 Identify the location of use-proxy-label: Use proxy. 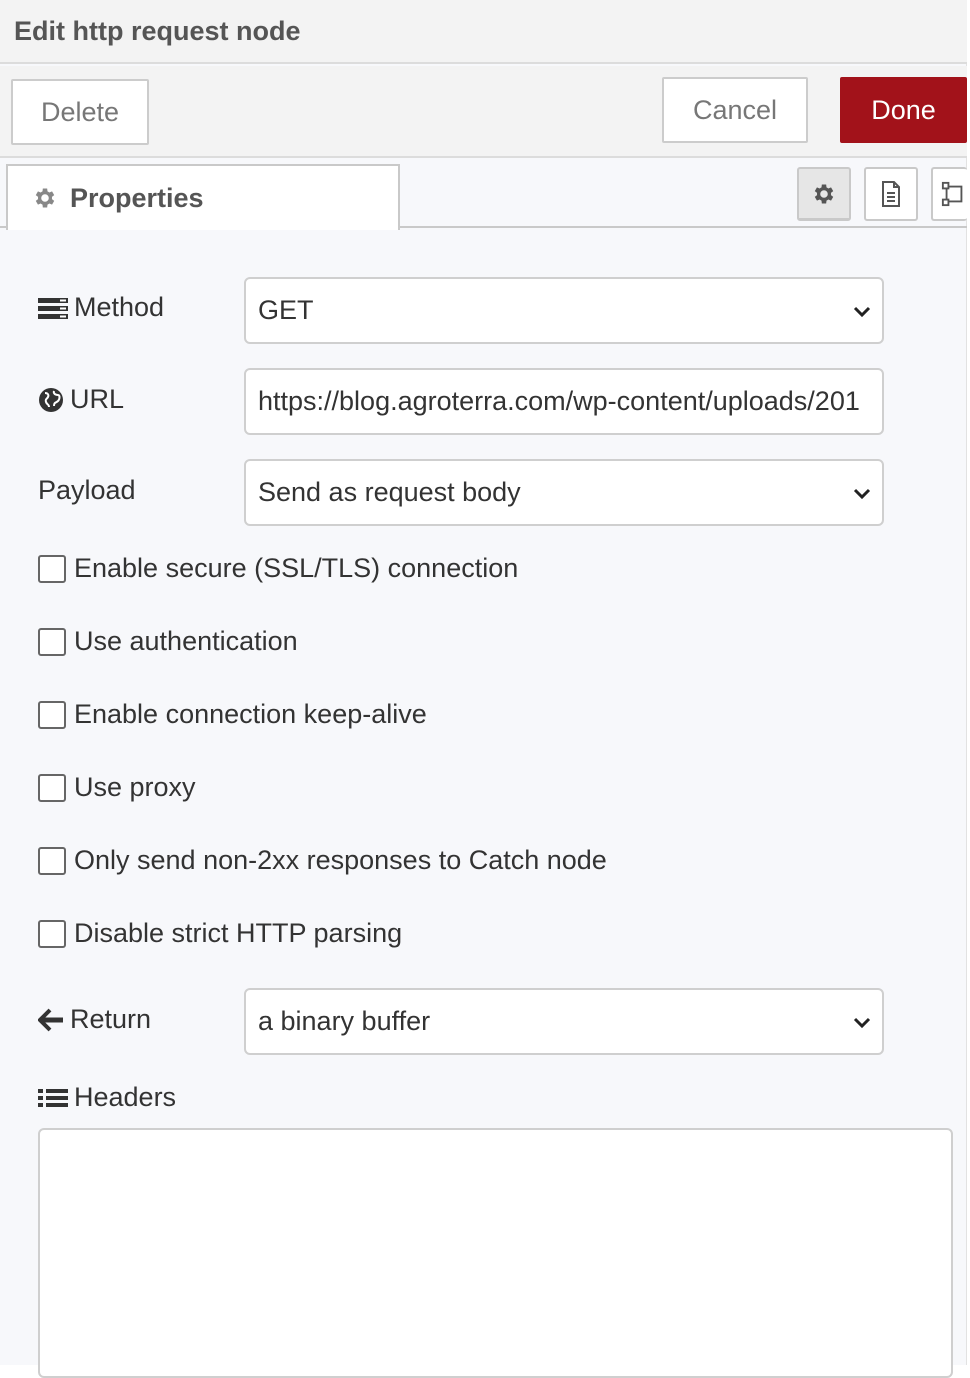
(135, 787).